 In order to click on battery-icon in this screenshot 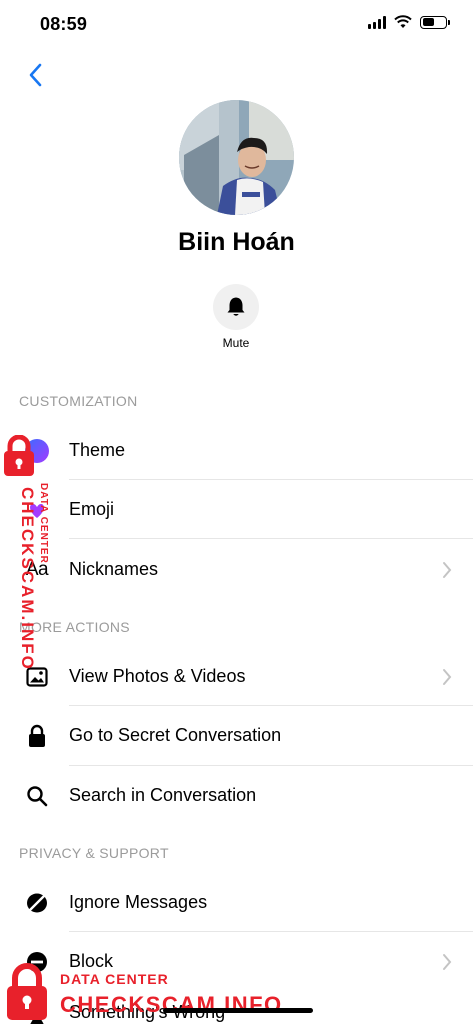, I will do `click(435, 22)`.